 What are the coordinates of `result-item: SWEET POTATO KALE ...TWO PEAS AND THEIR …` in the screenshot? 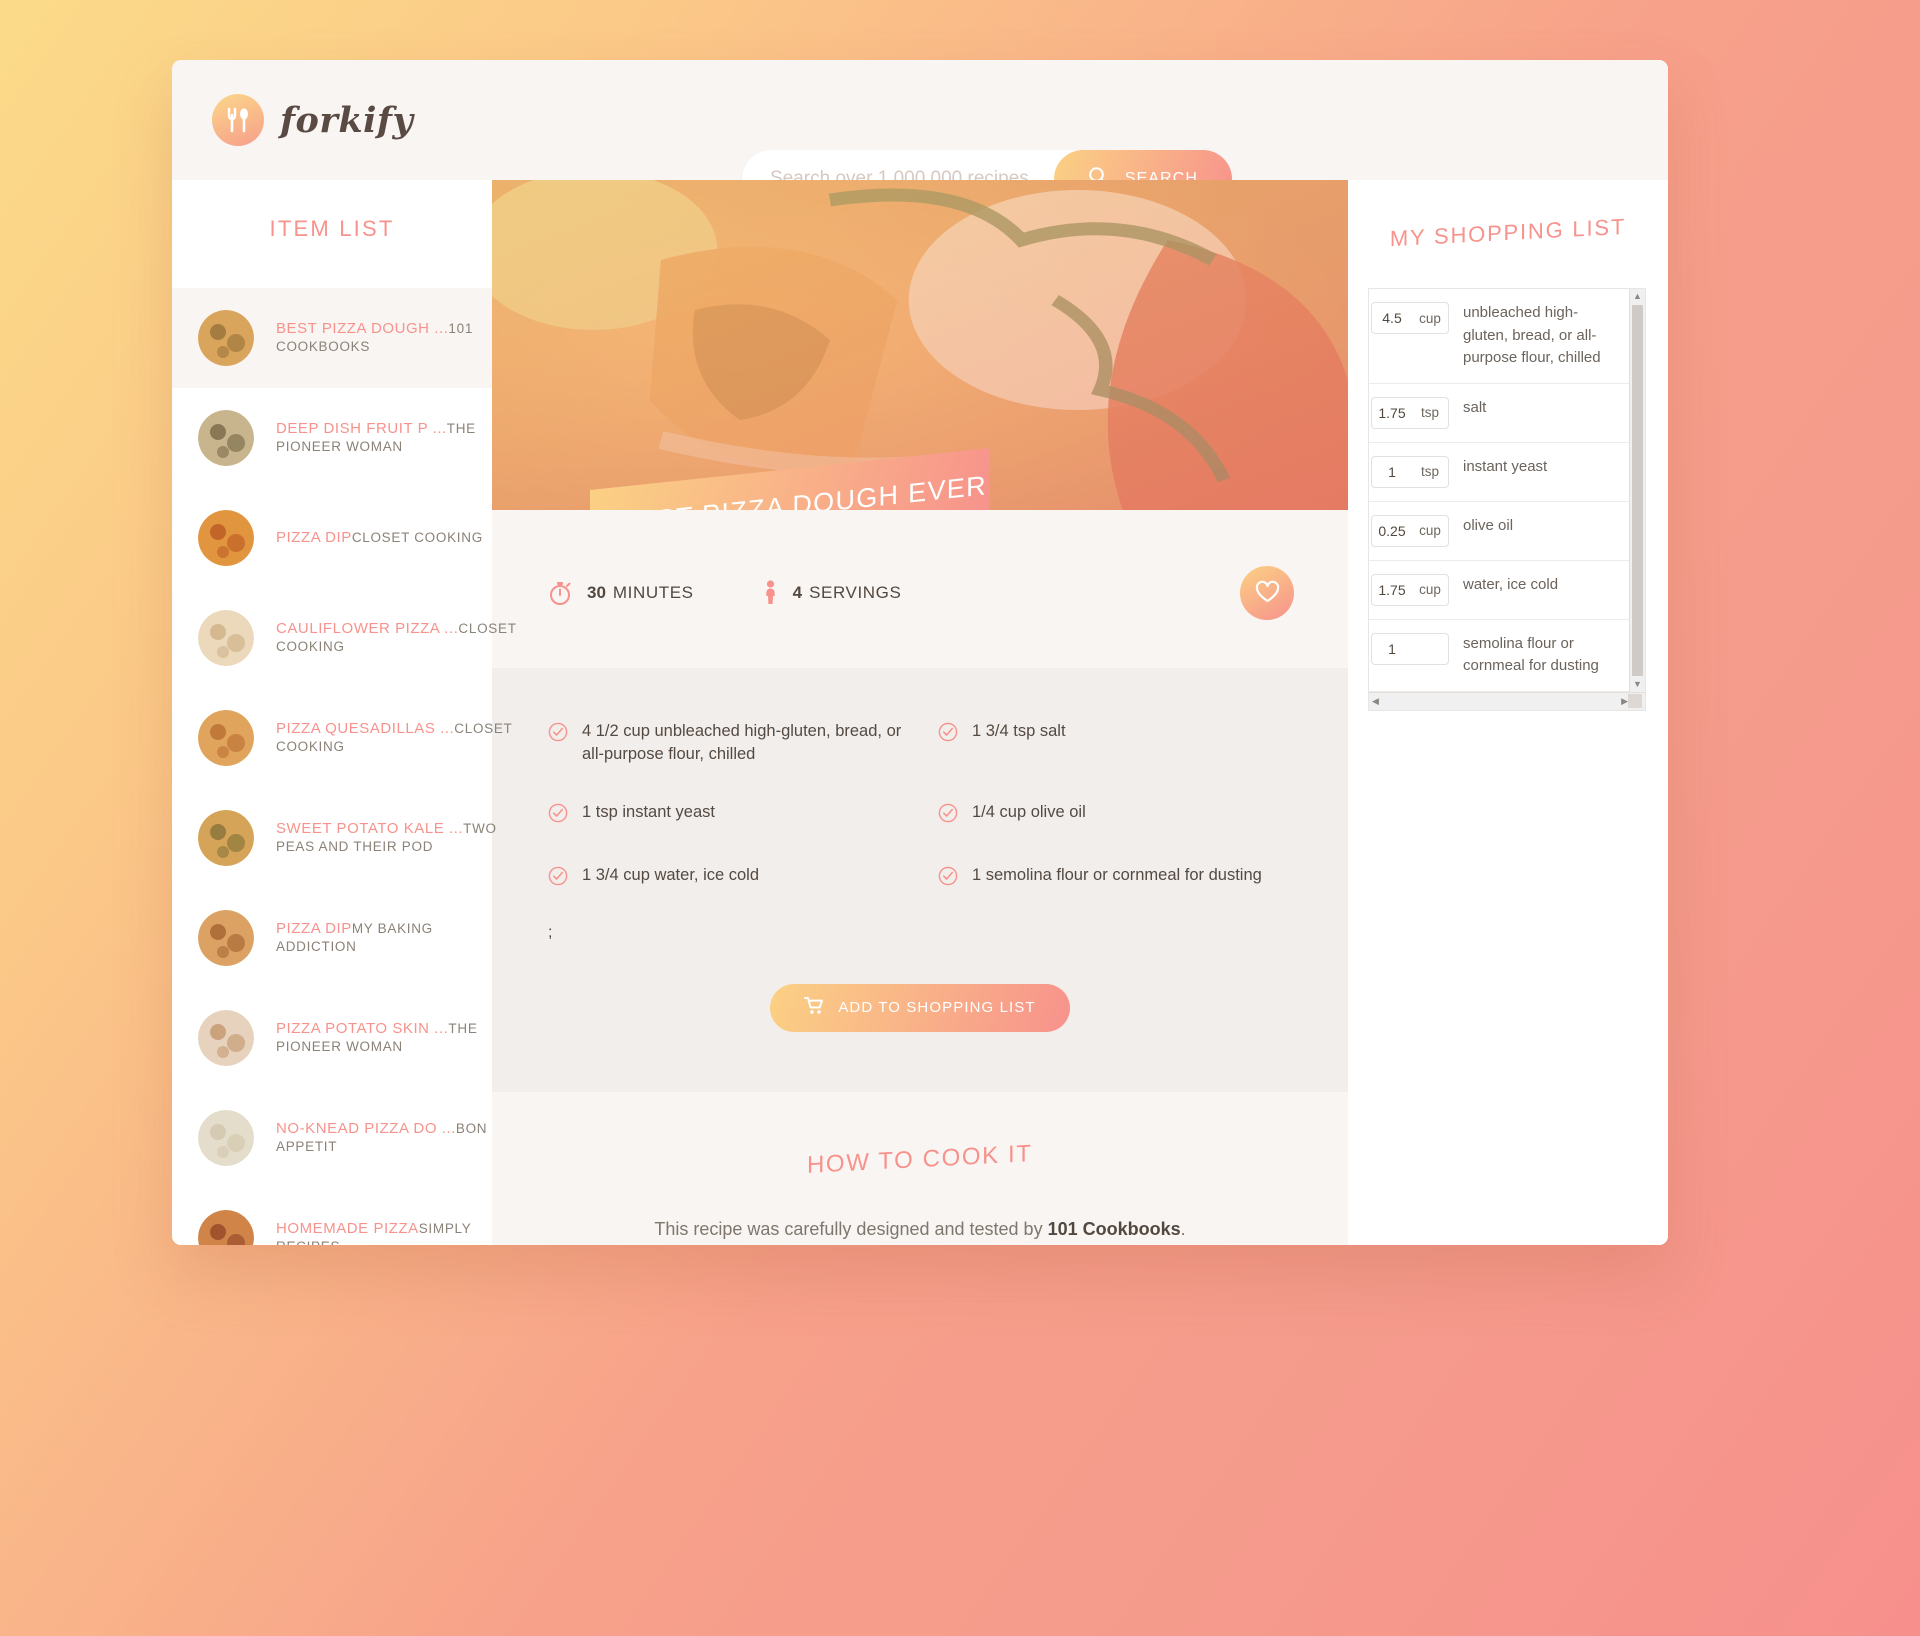 It's located at (334, 838).